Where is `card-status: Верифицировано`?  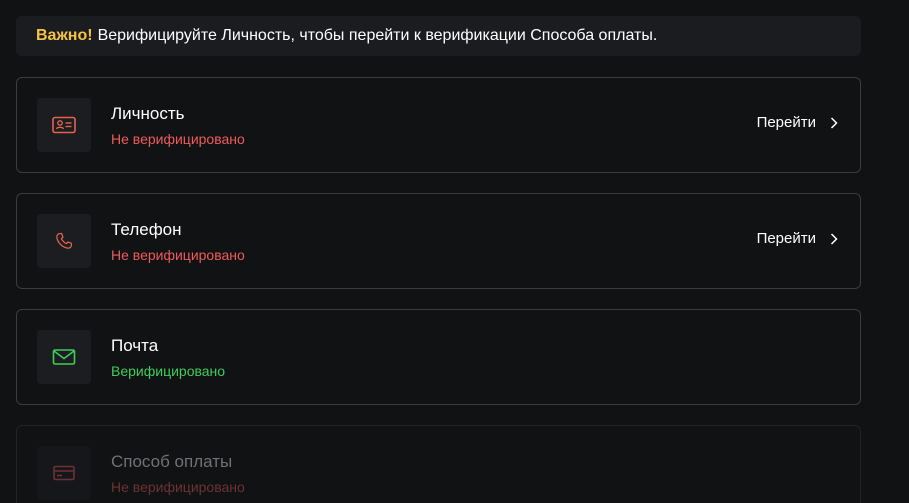
card-status: Верифицировано is located at coordinates (168, 371).